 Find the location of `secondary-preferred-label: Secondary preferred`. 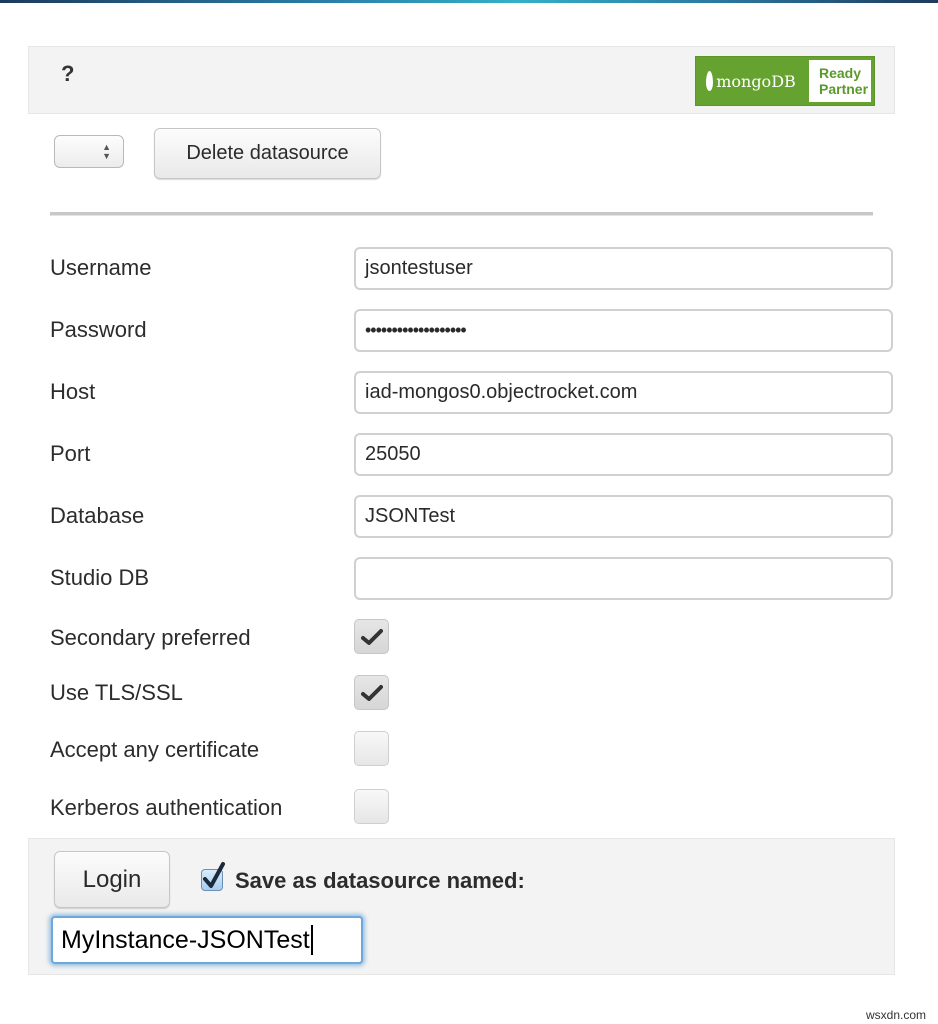

secondary-preferred-label: Secondary preferred is located at coordinates (150, 637).